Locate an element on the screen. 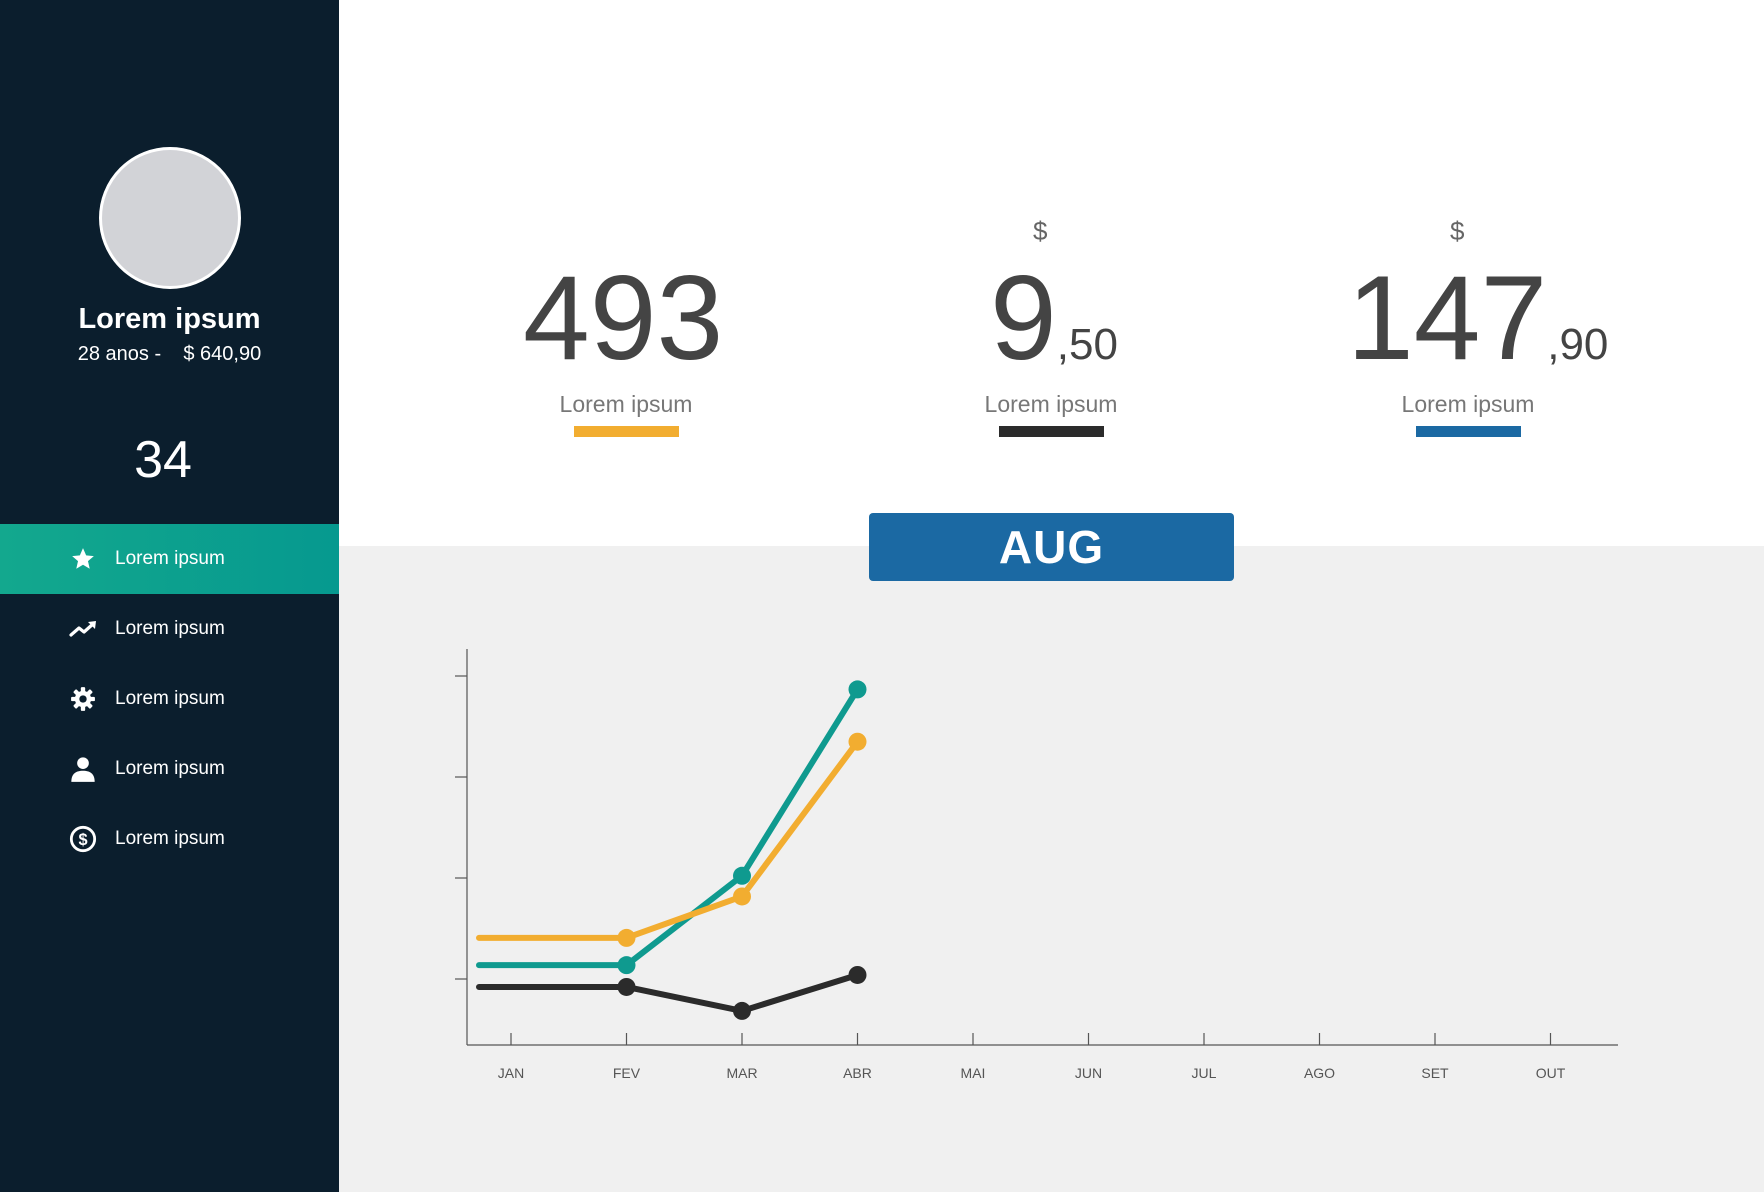 This screenshot has width=1764, height=1192. stat-value: 147 is located at coordinates (1447, 318).